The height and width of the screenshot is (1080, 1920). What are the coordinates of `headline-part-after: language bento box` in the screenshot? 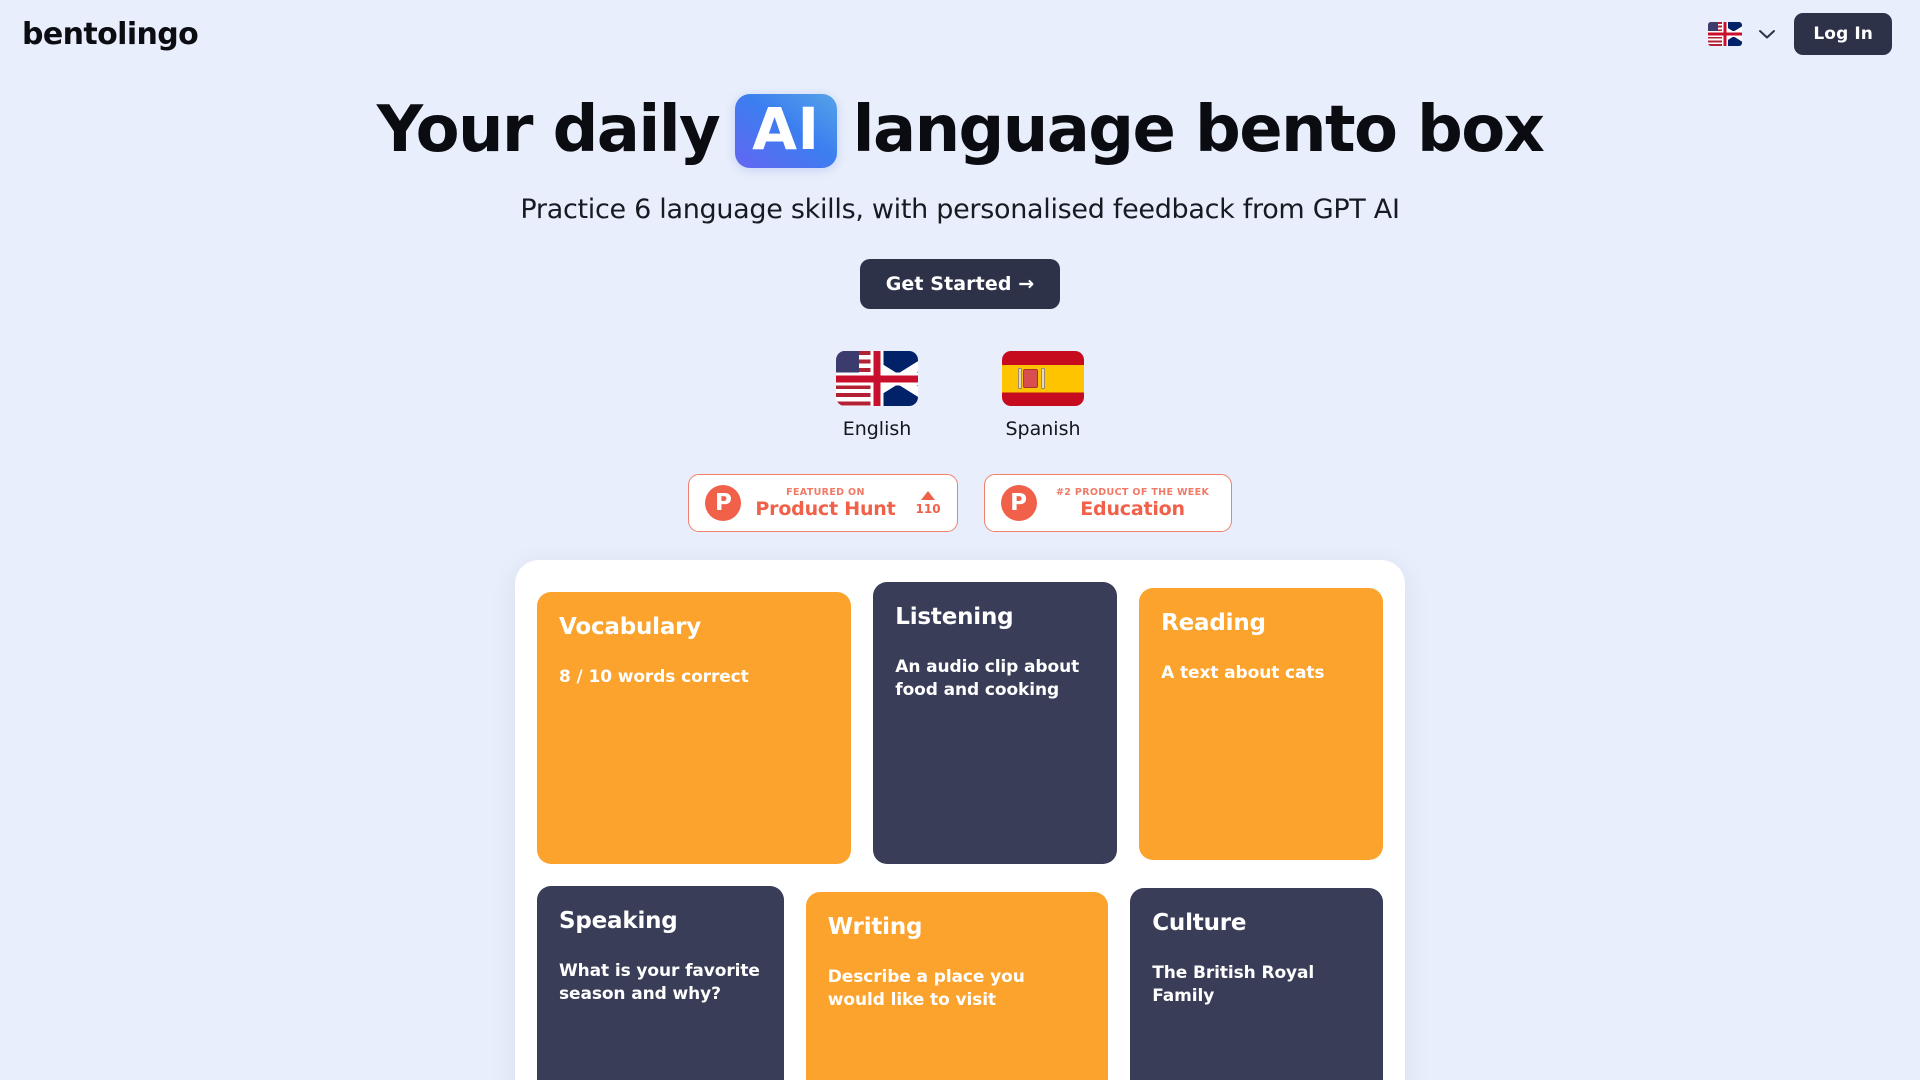 It's located at (1198, 130).